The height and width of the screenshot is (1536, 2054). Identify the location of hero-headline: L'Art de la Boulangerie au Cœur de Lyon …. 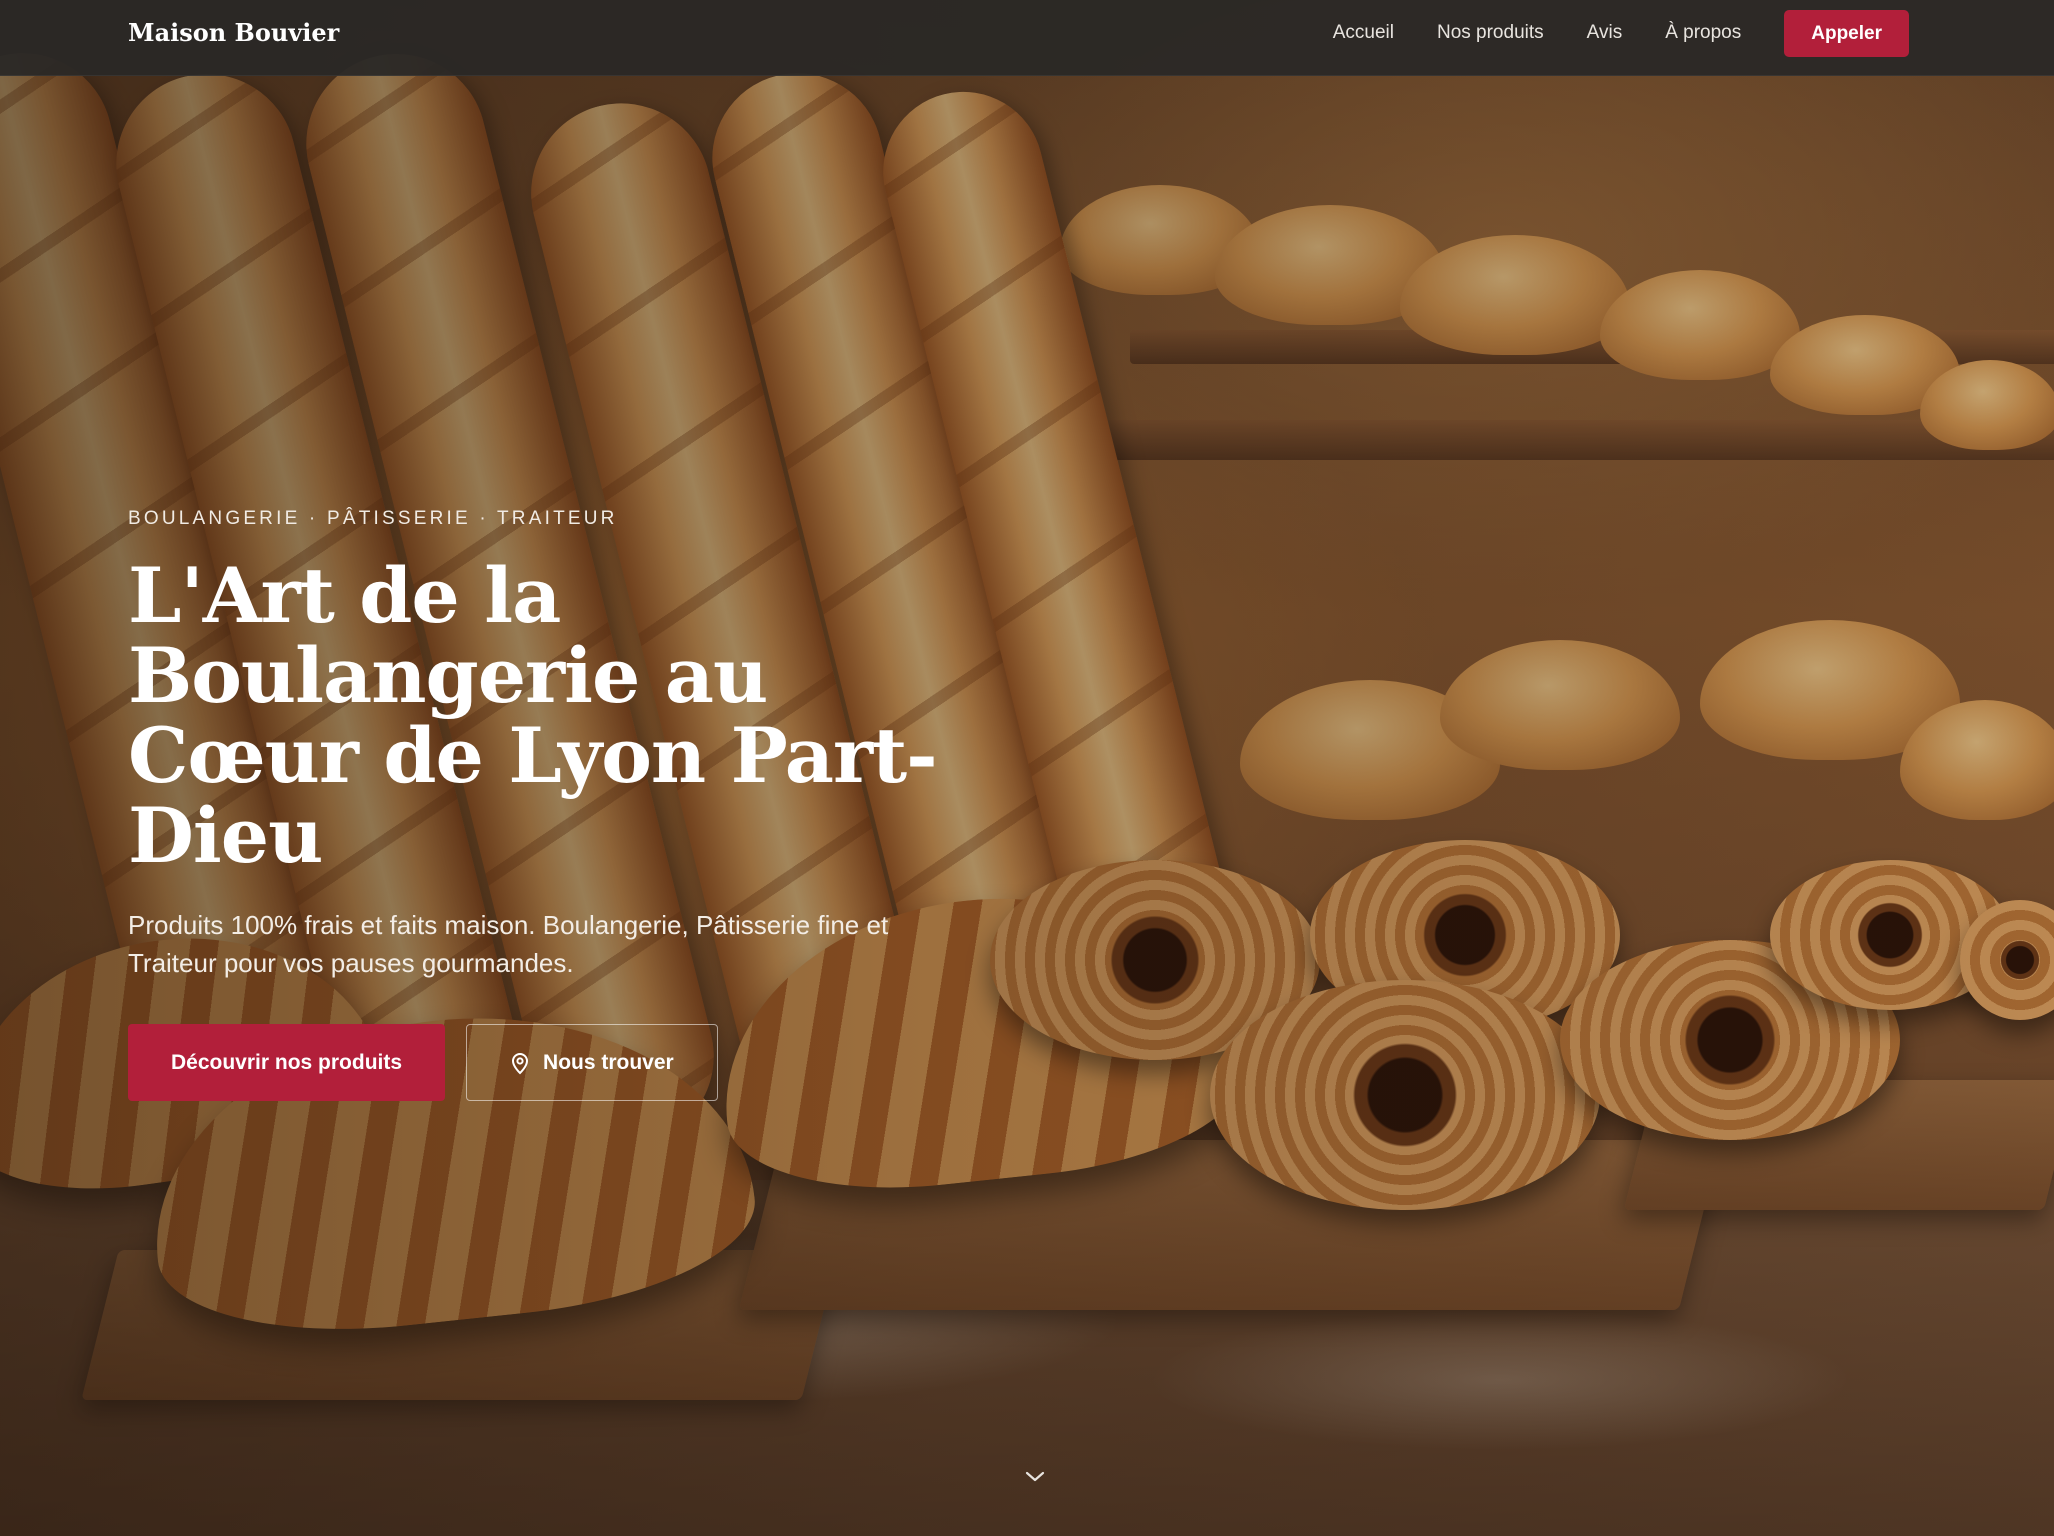
(533, 715).